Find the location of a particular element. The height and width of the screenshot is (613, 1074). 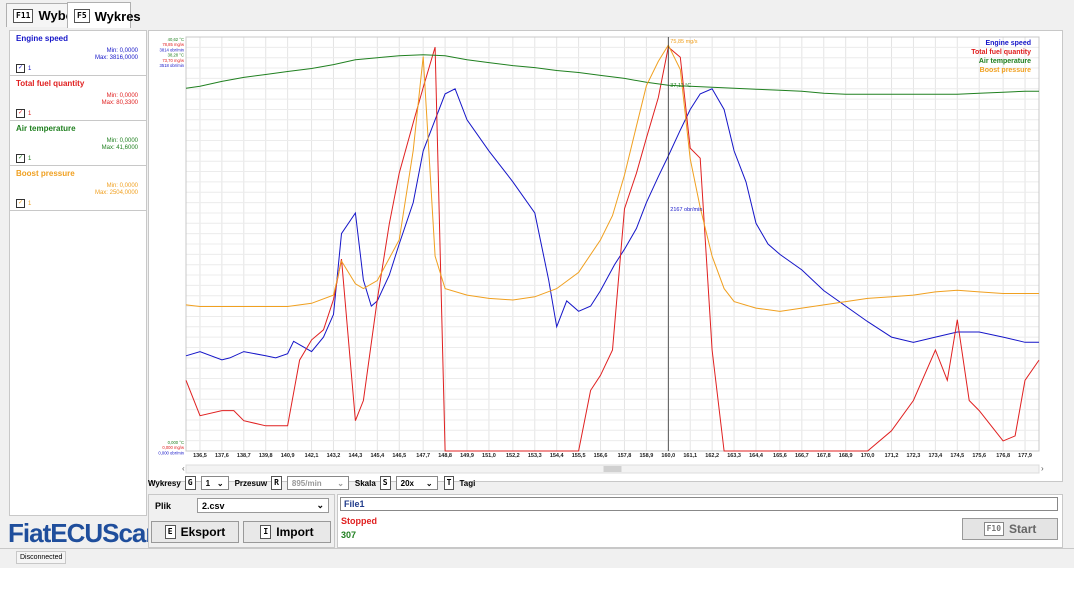

signal-name: Total fuel quantity is located at coordinates (50, 83).